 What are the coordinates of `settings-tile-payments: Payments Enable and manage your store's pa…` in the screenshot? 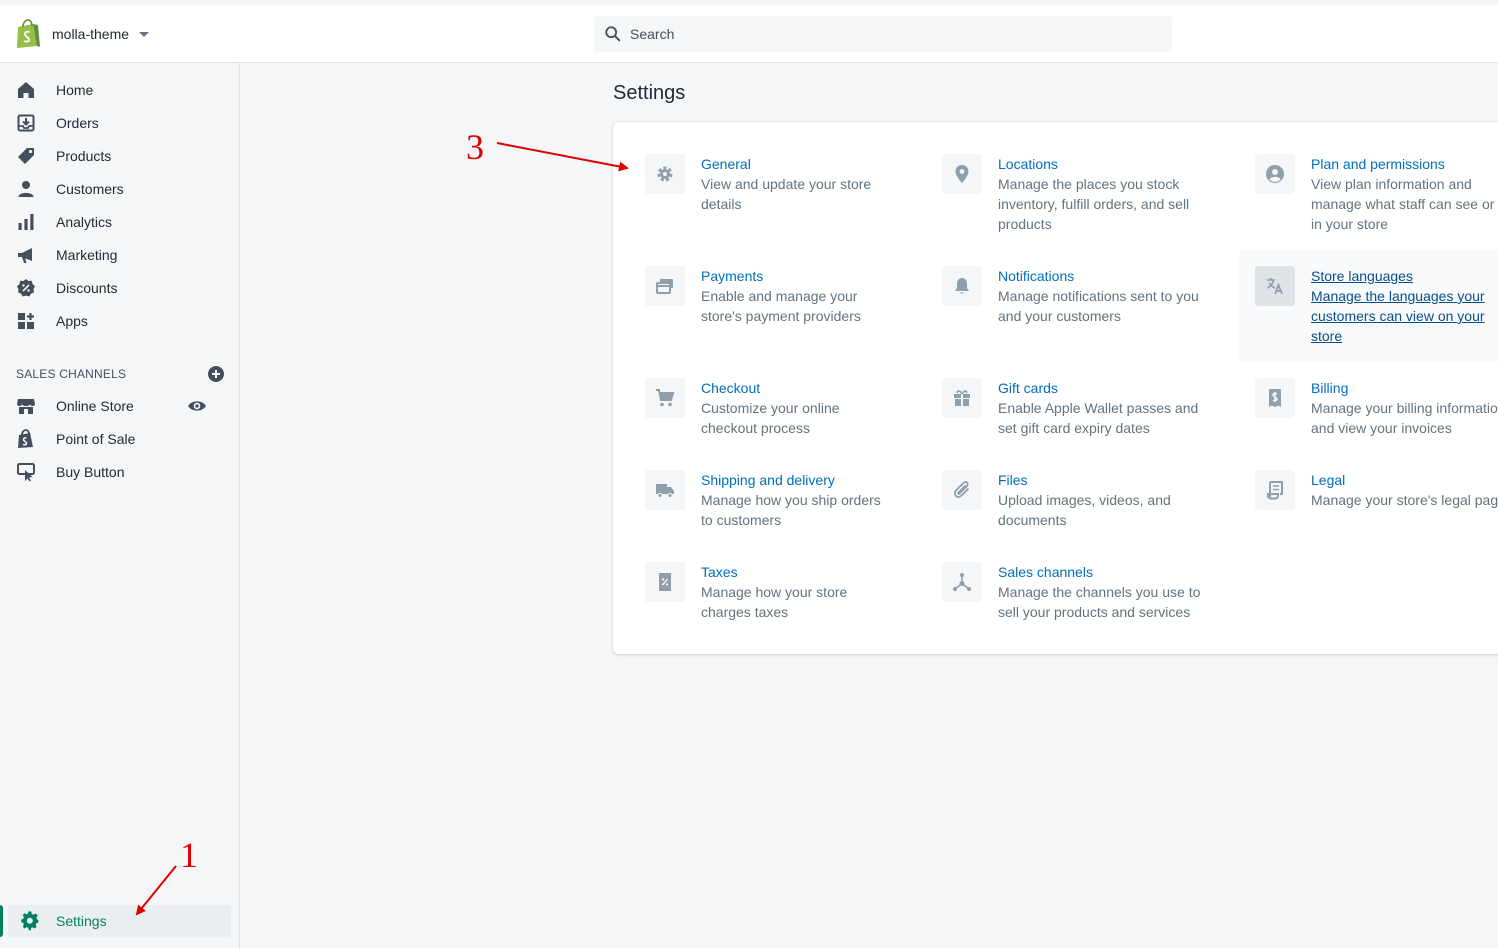 It's located at (790, 296).